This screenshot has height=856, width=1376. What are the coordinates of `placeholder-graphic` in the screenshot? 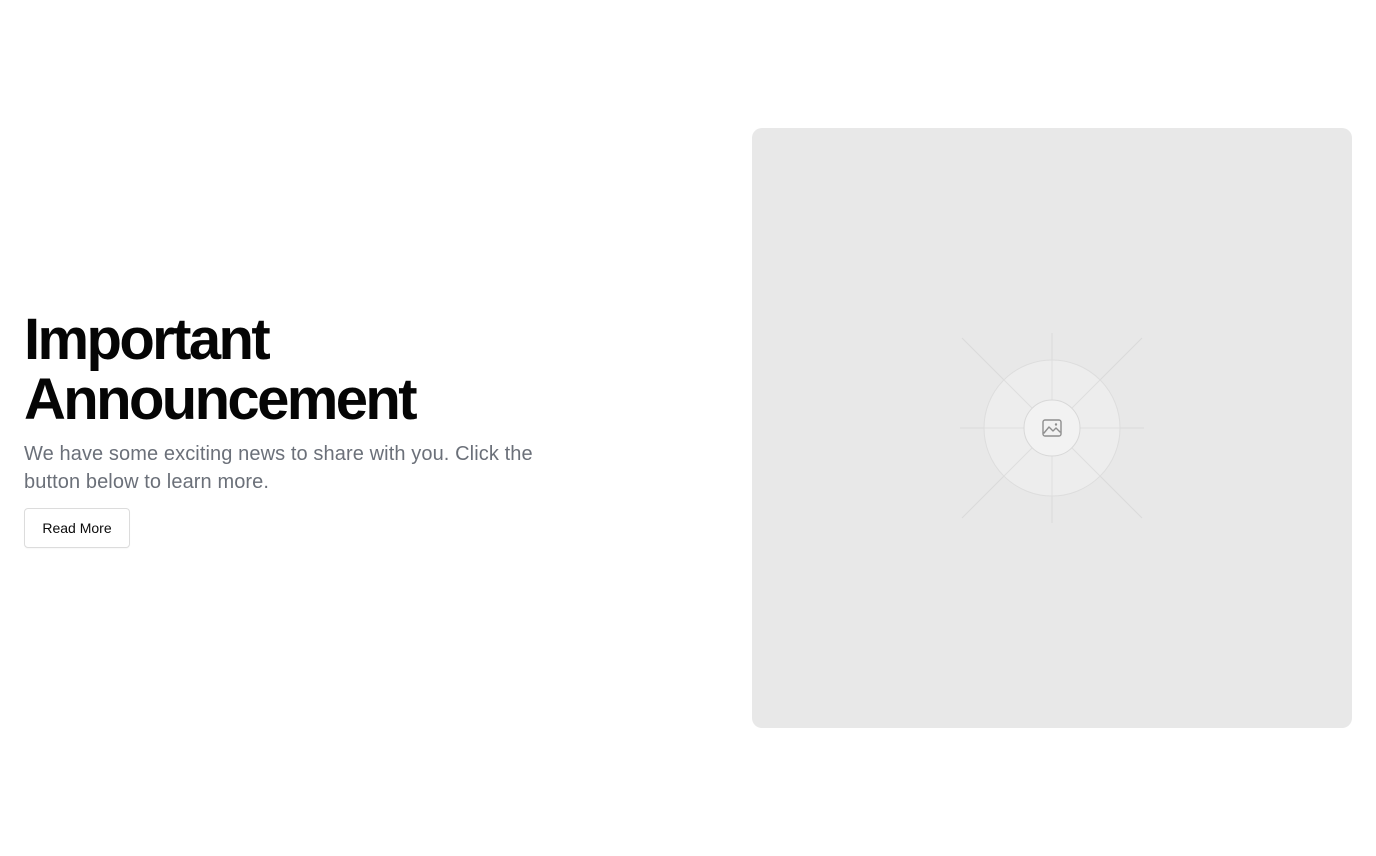 It's located at (1052, 428).